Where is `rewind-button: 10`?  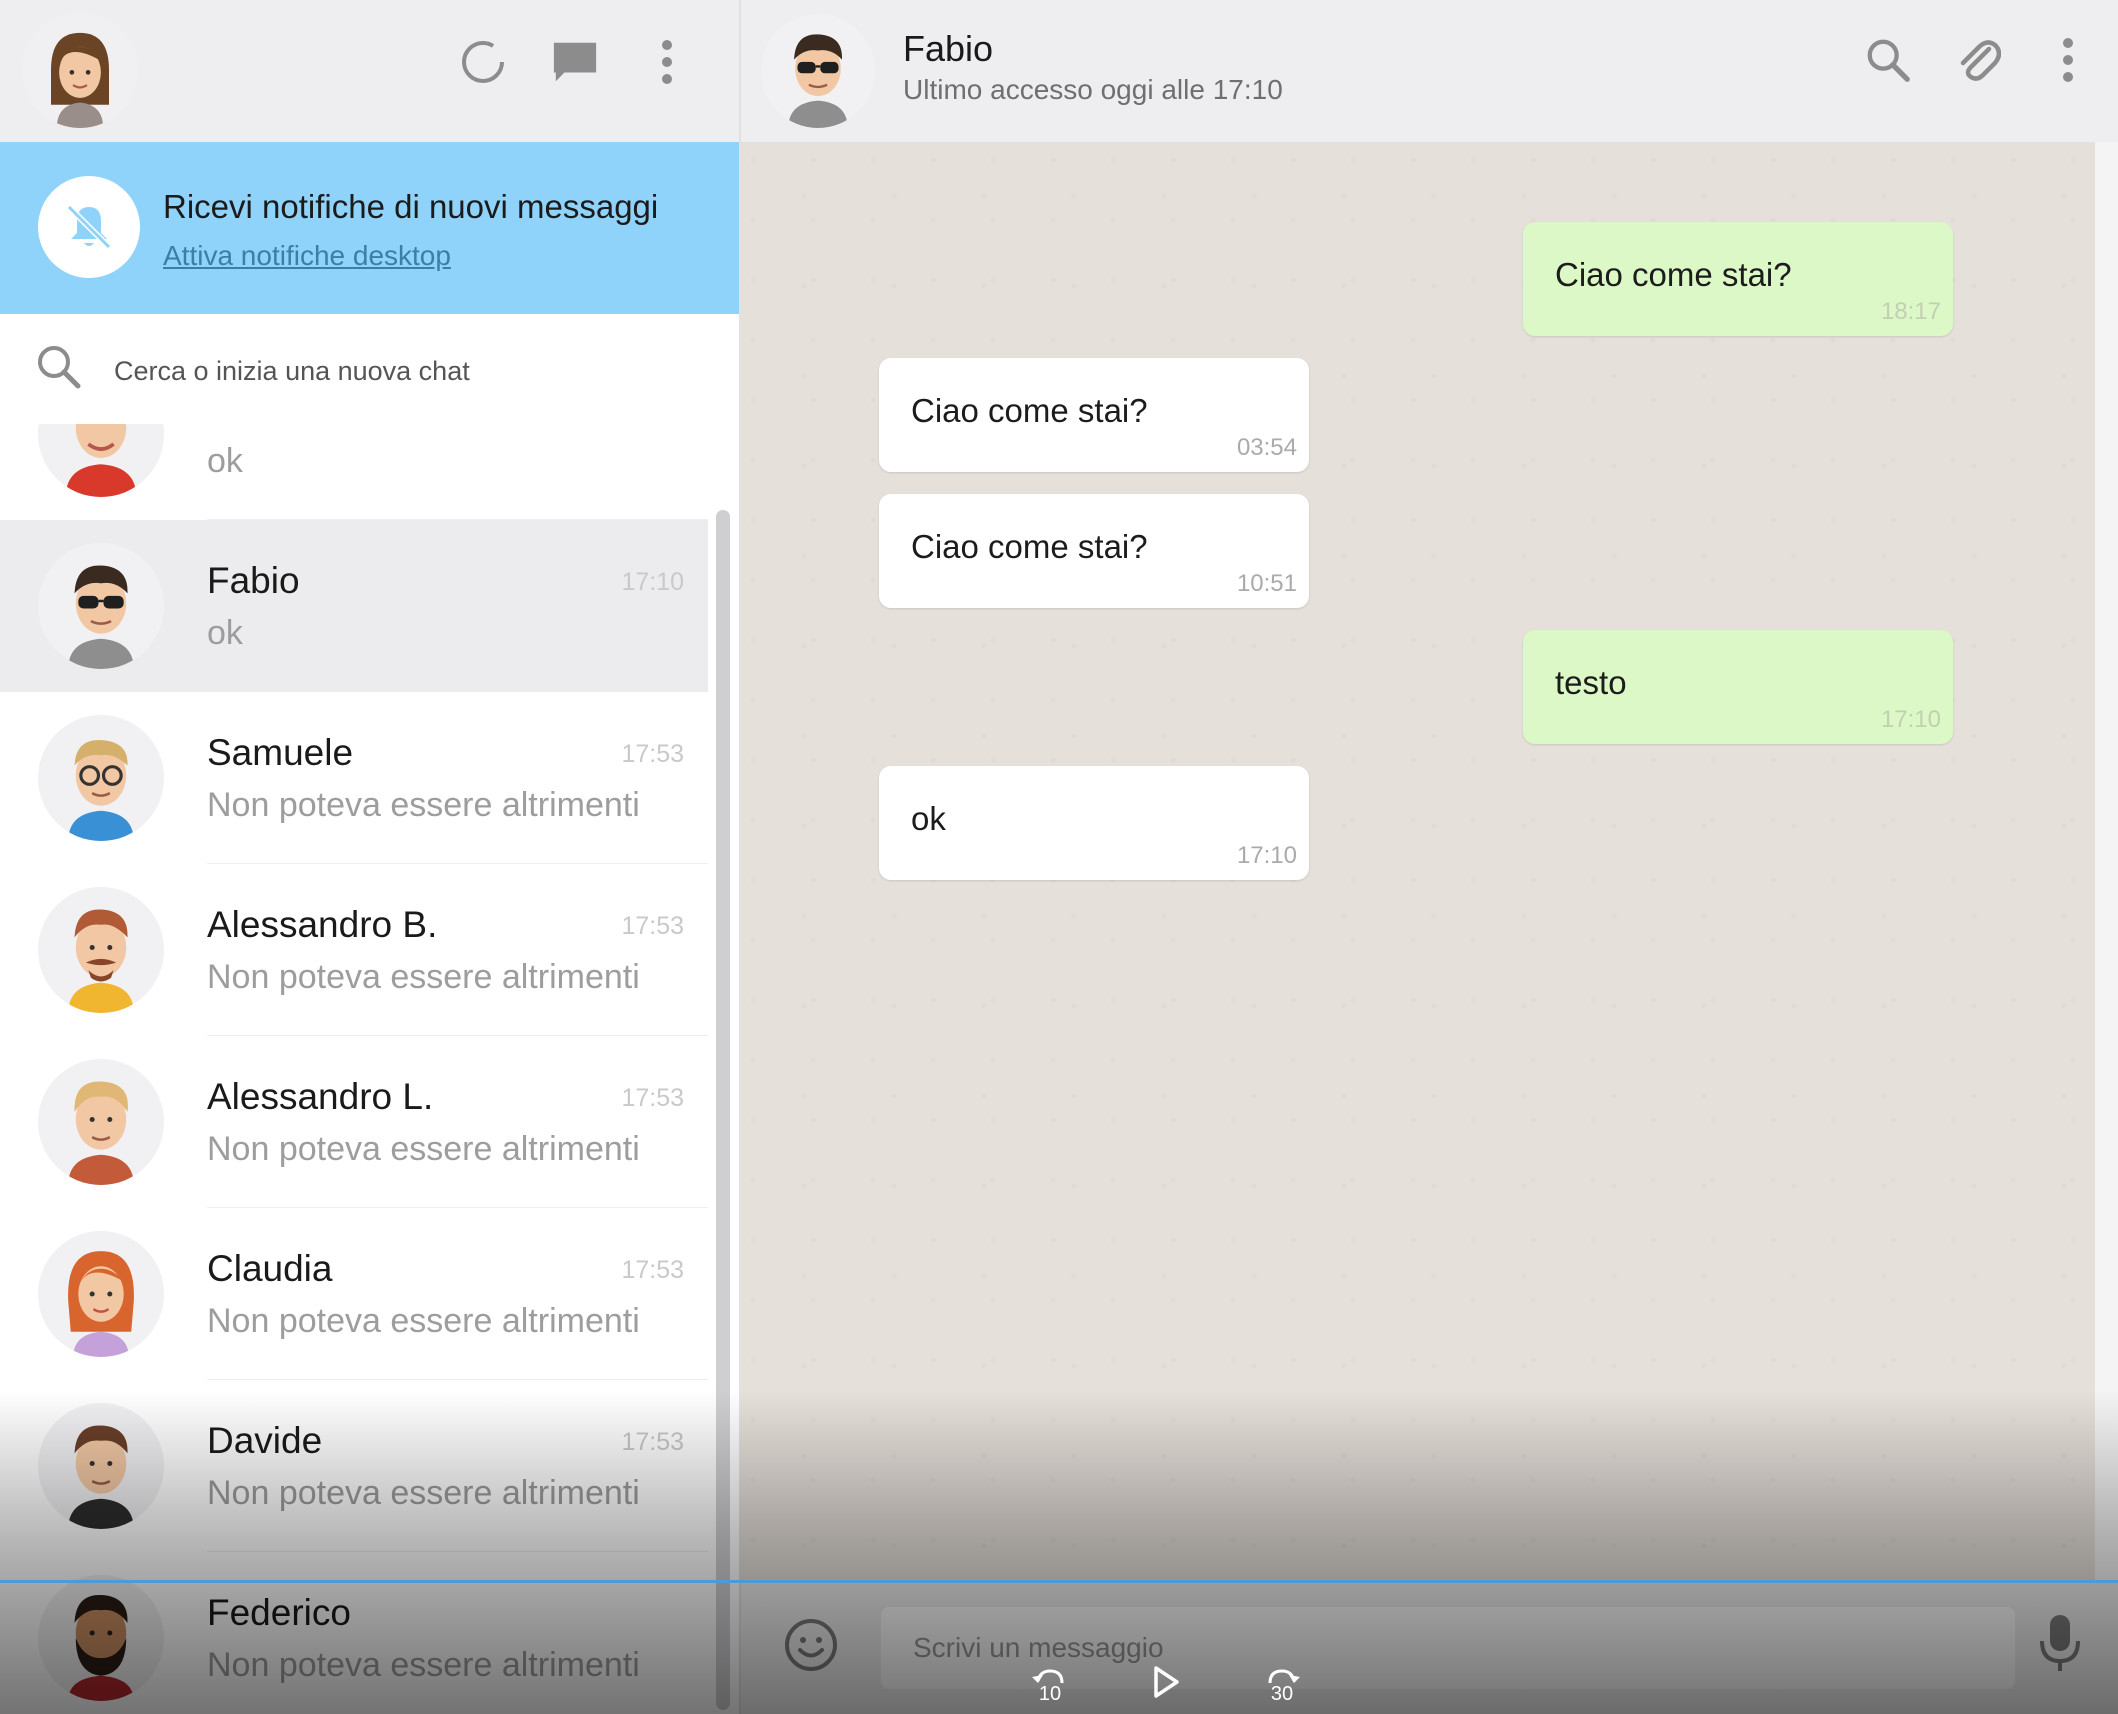 rewind-button: 10 is located at coordinates (1050, 1682).